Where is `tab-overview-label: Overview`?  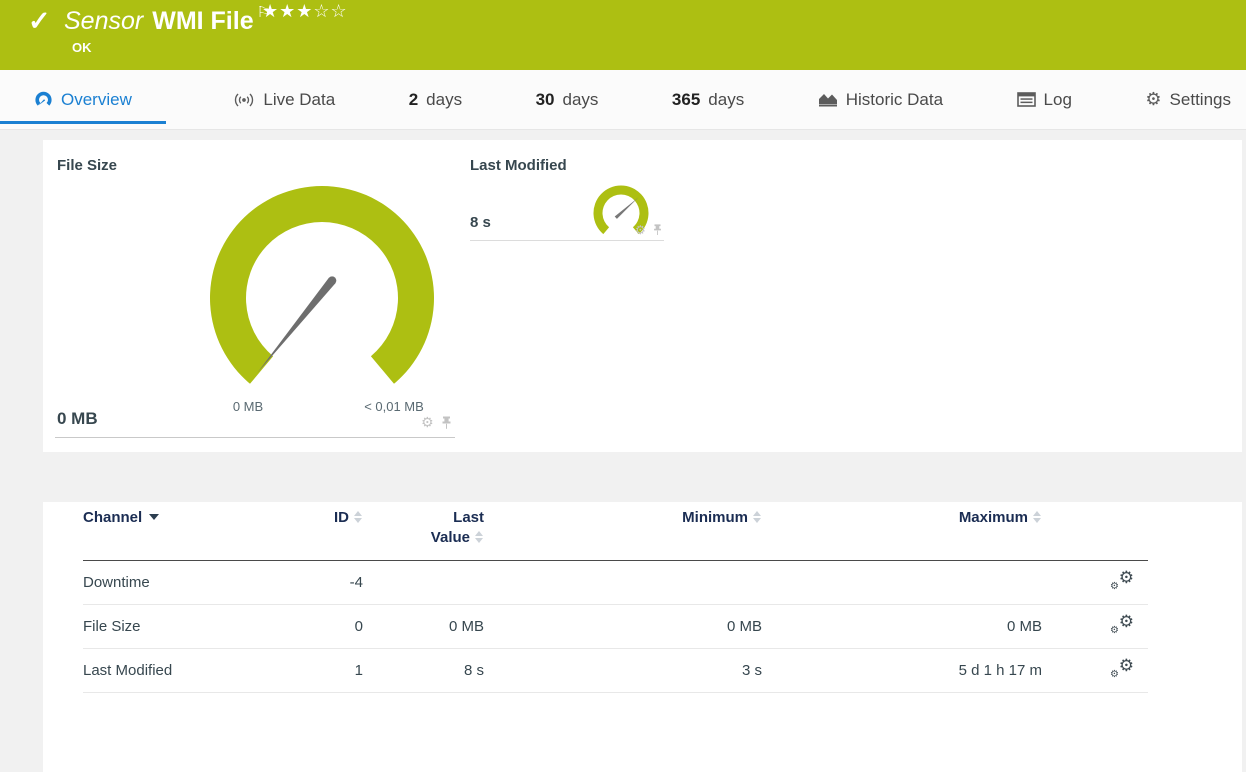 tab-overview-label: Overview is located at coordinates (96, 99).